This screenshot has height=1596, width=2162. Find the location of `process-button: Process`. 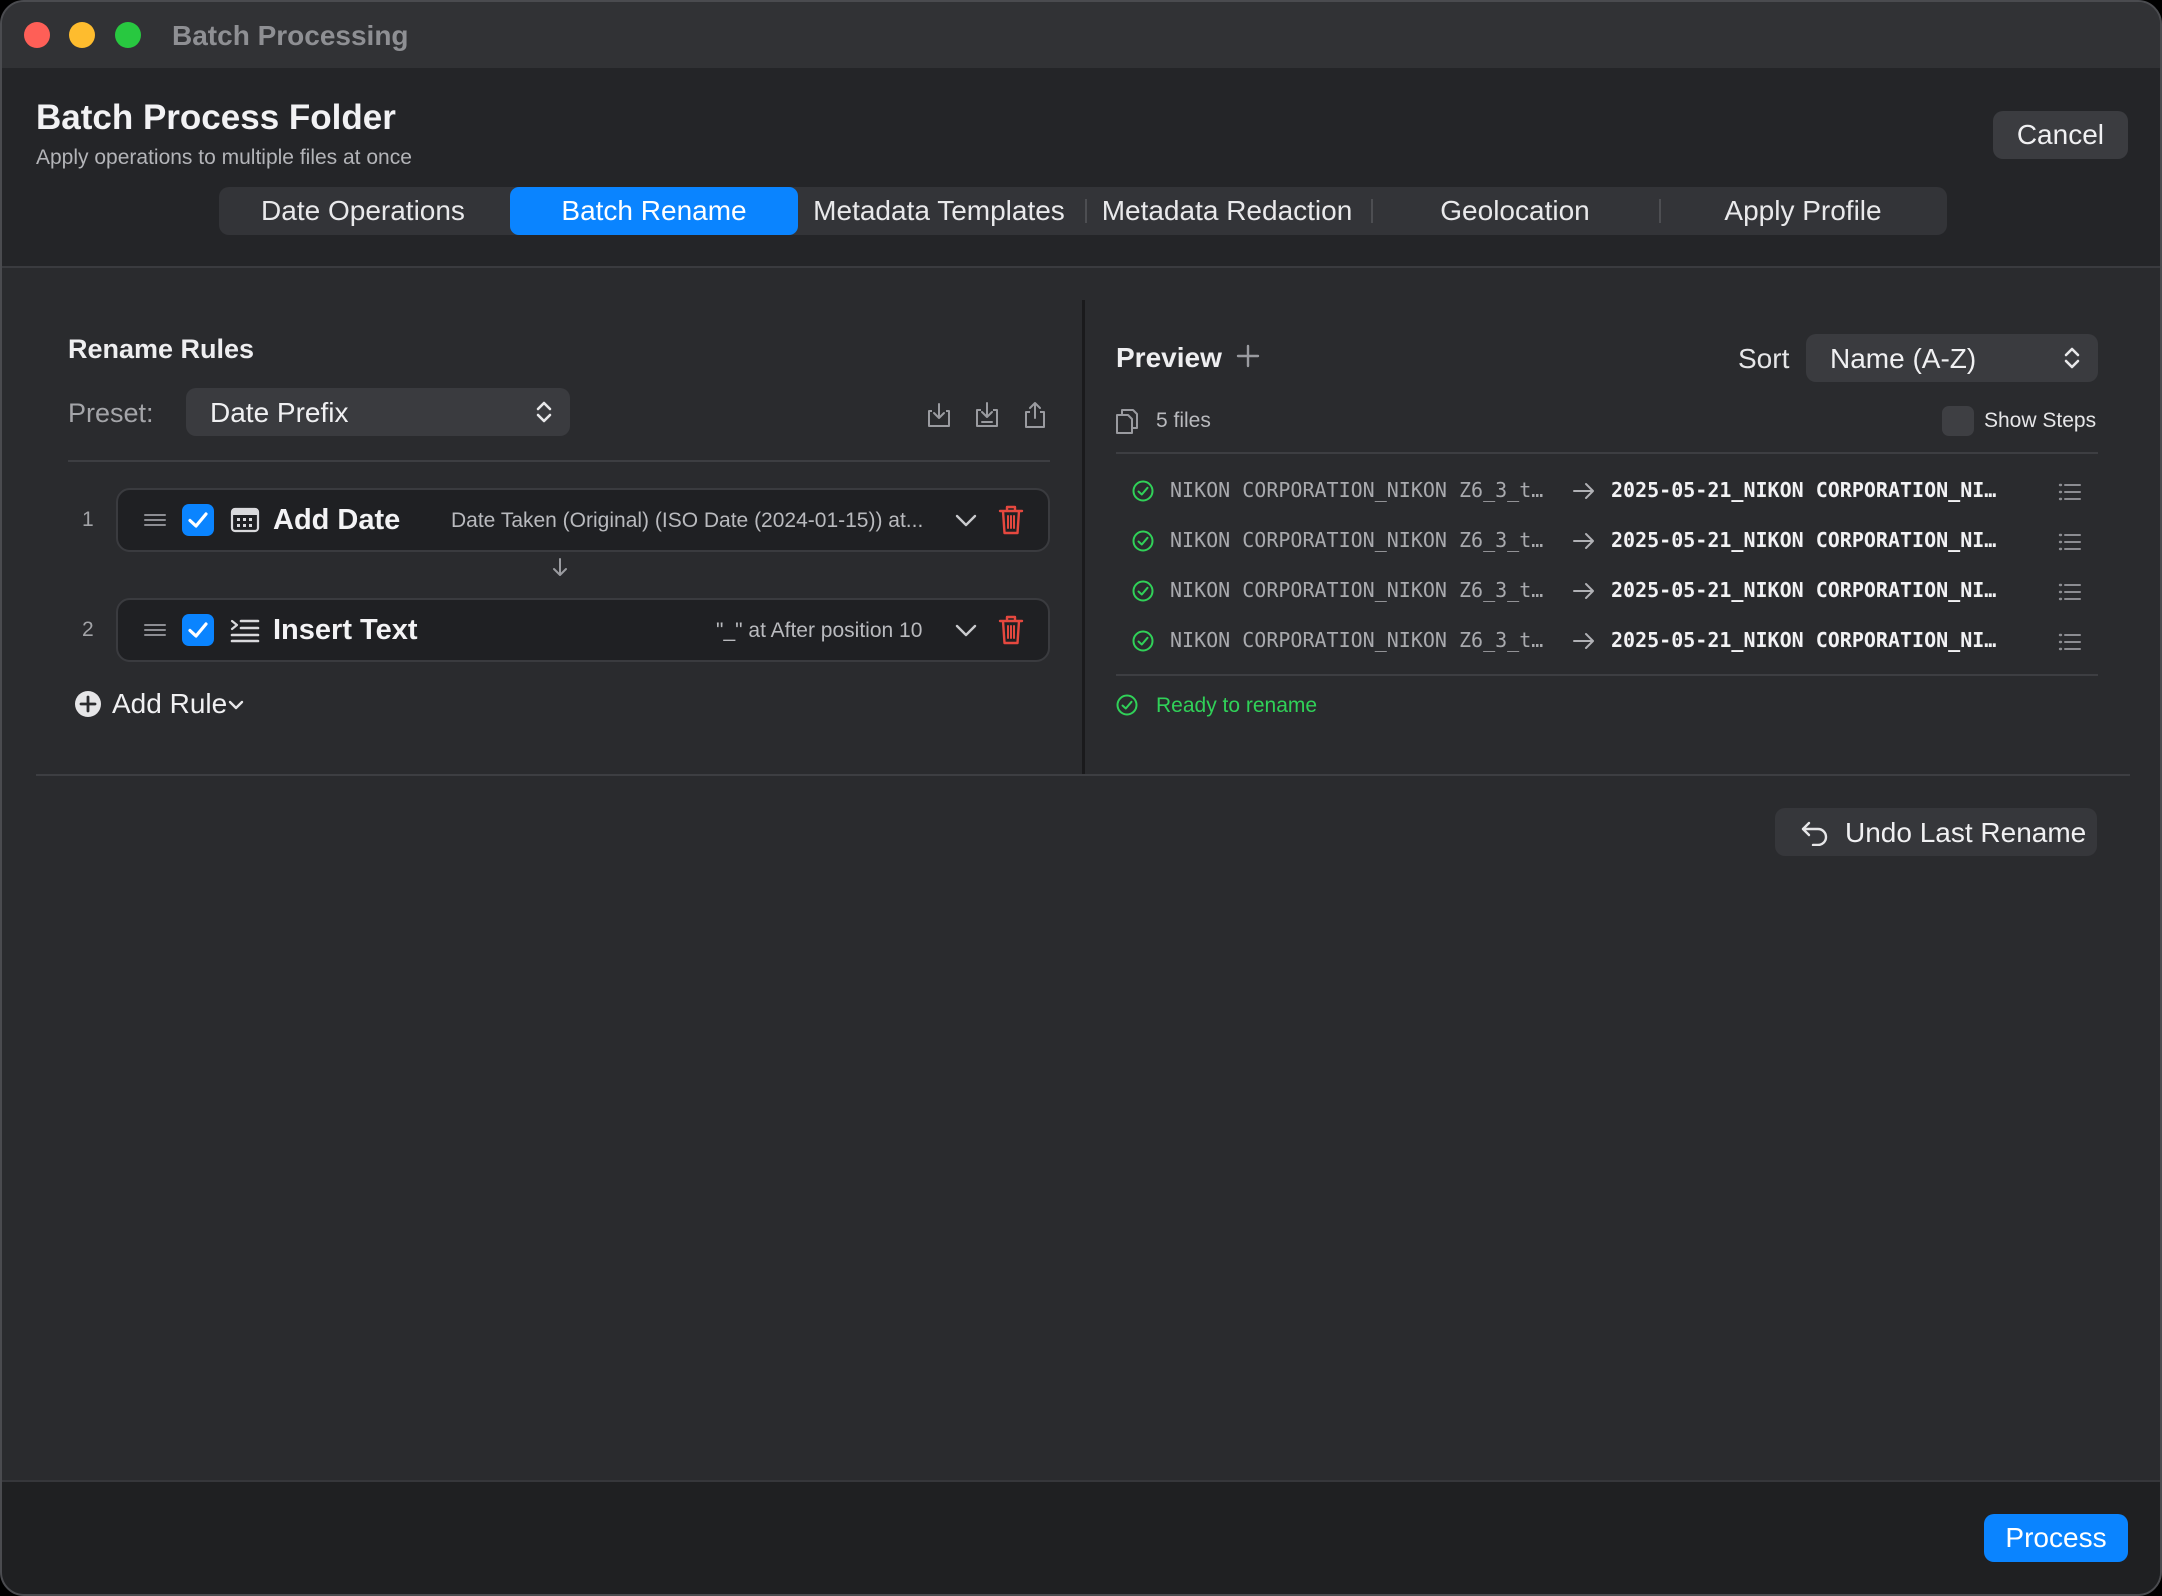

process-button: Process is located at coordinates (2056, 1538).